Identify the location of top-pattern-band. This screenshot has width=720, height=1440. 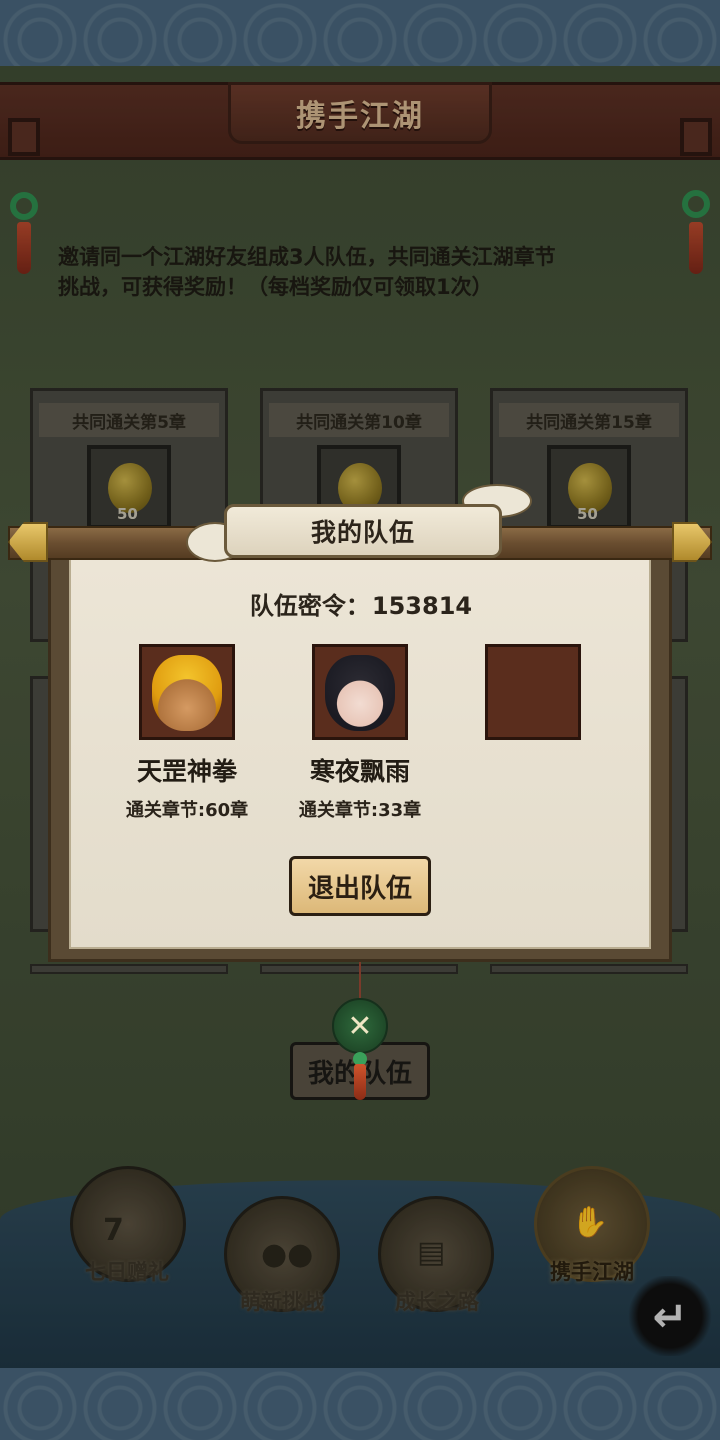
(360, 35).